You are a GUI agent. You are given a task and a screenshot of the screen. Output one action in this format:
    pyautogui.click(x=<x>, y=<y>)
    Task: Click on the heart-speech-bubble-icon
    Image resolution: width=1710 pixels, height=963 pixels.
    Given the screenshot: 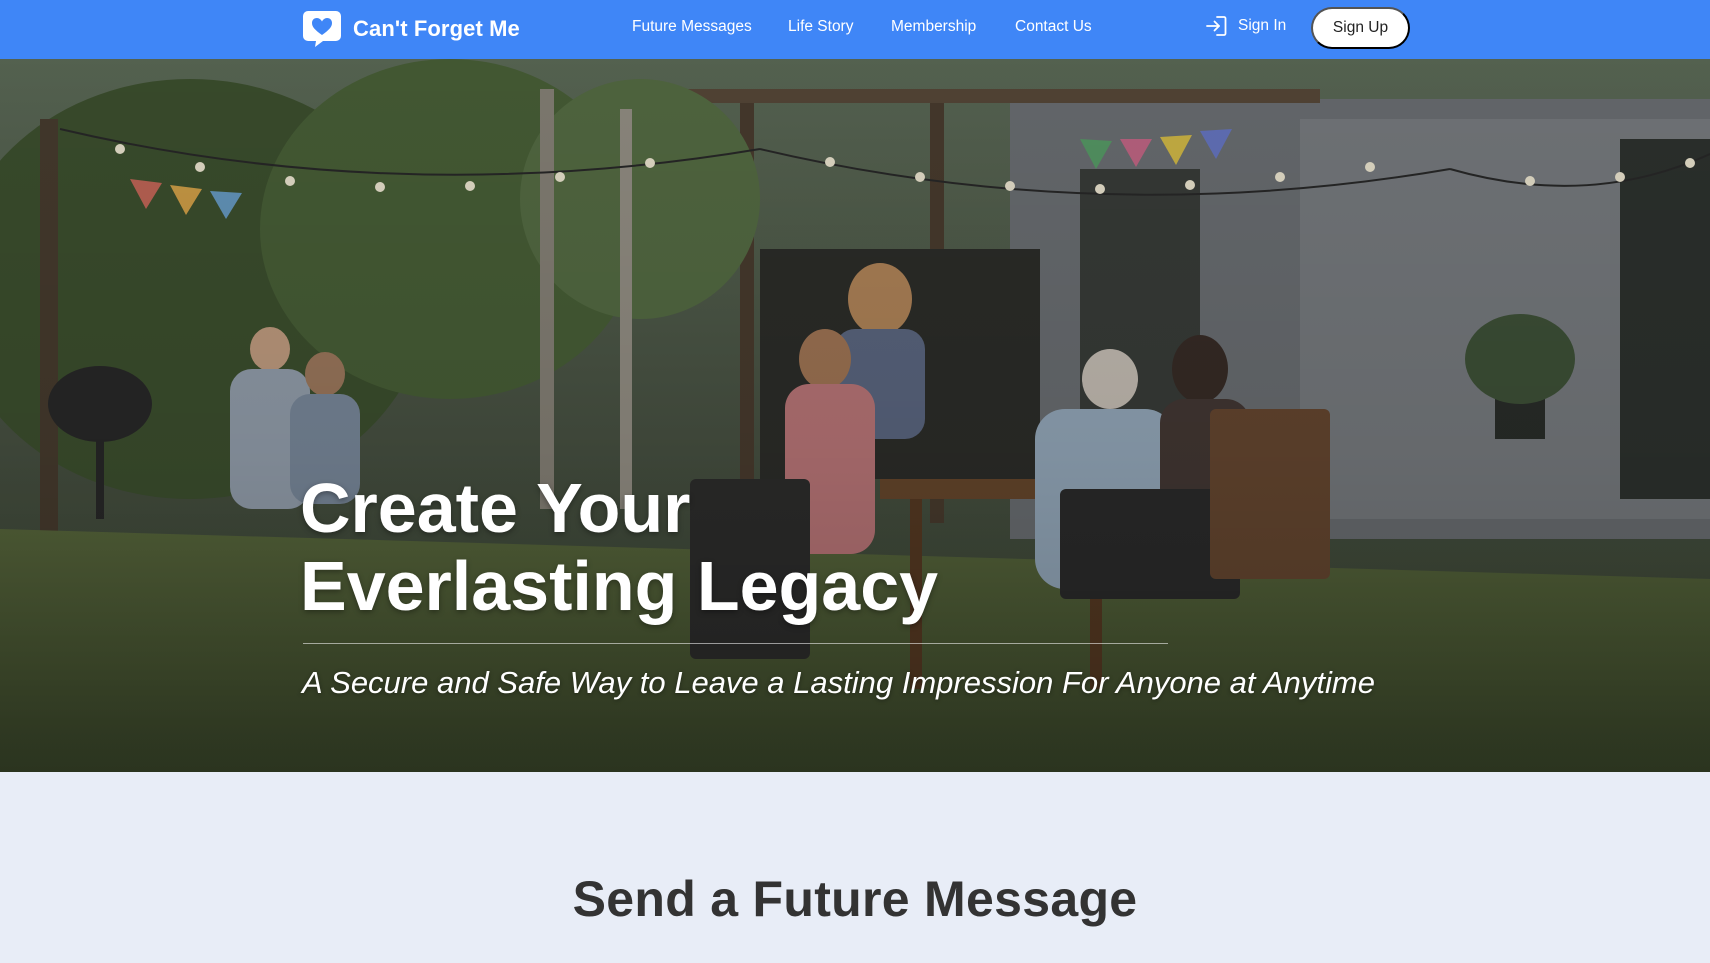 What is the action you would take?
    pyautogui.click(x=322, y=29)
    